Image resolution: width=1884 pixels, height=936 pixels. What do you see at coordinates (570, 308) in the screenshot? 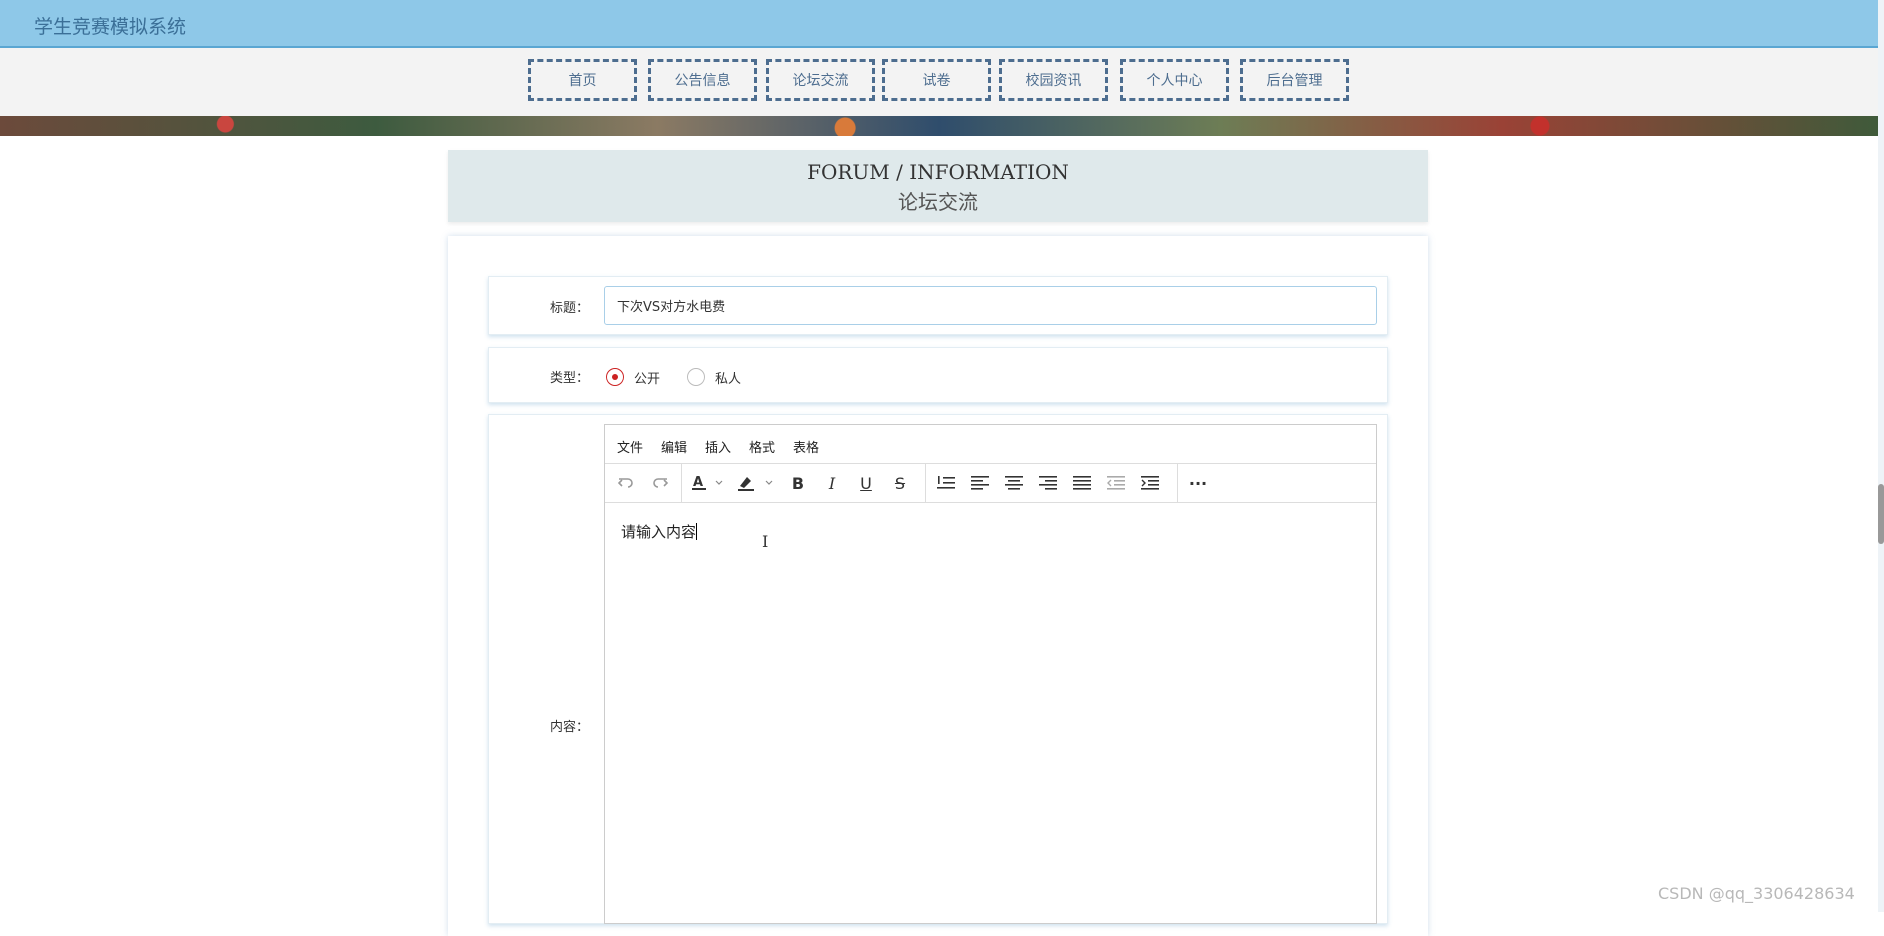
I see `title-label: 标题：` at bounding box center [570, 308].